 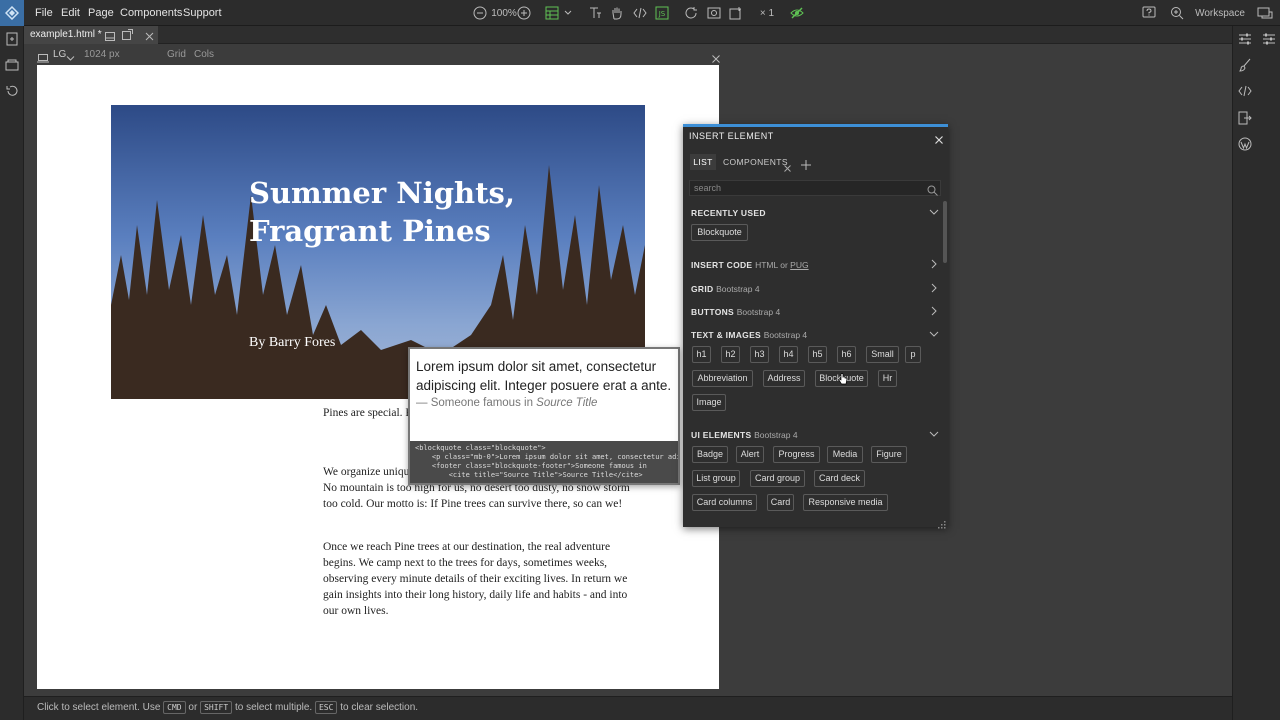 What do you see at coordinates (721, 435) in the screenshot?
I see `section-label: UI ELEMENTS` at bounding box center [721, 435].